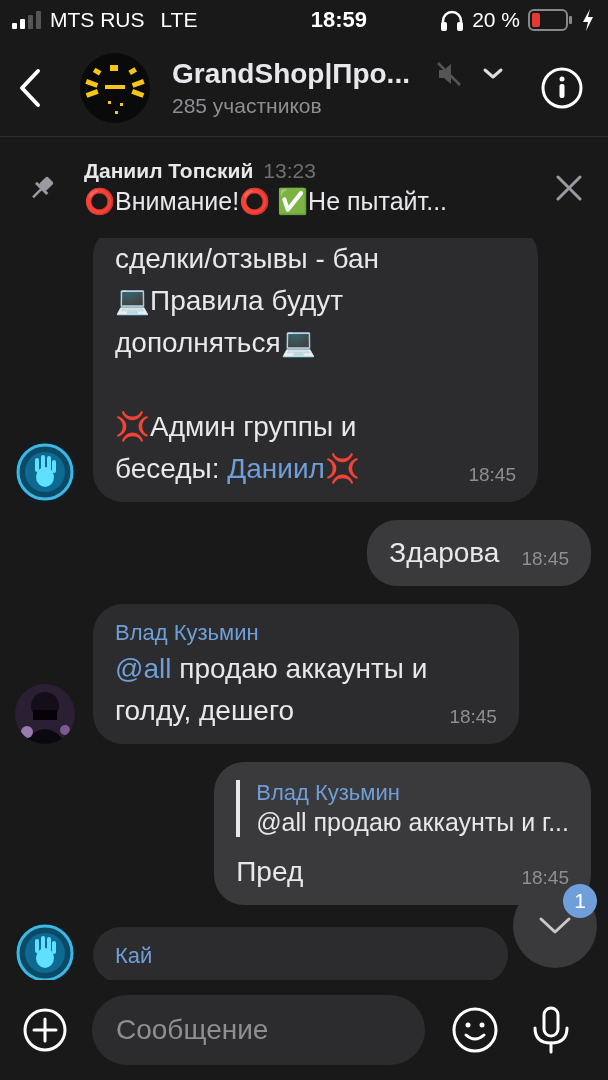 This screenshot has height=1080, width=608. What do you see at coordinates (338, 20) in the screenshot?
I see `clock-time: 18:59` at bounding box center [338, 20].